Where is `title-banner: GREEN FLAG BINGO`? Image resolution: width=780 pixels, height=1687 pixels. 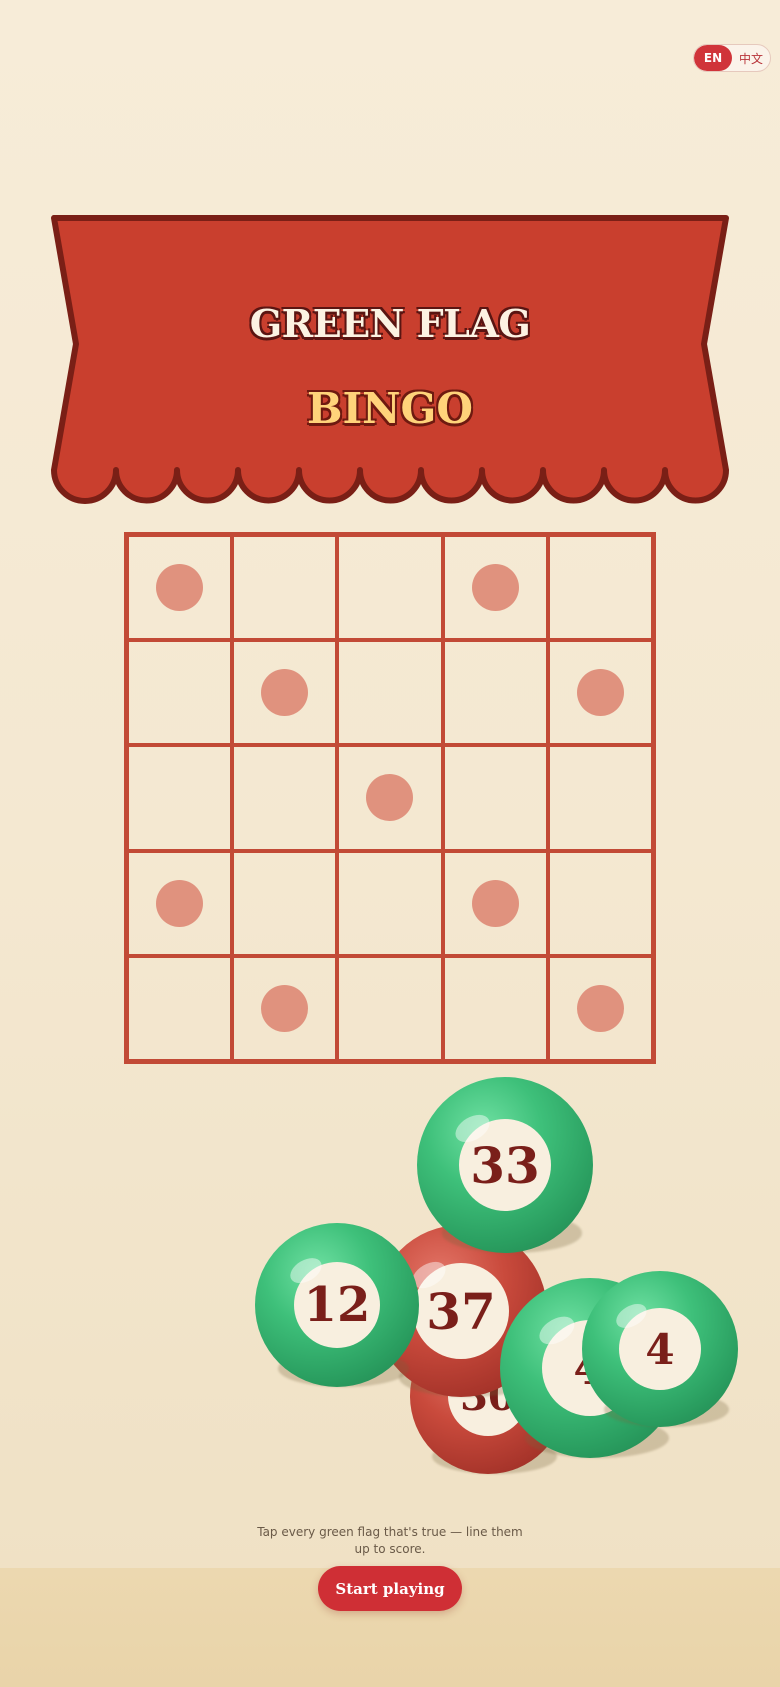 title-banner: GREEN FLAG BINGO is located at coordinates (390, 359).